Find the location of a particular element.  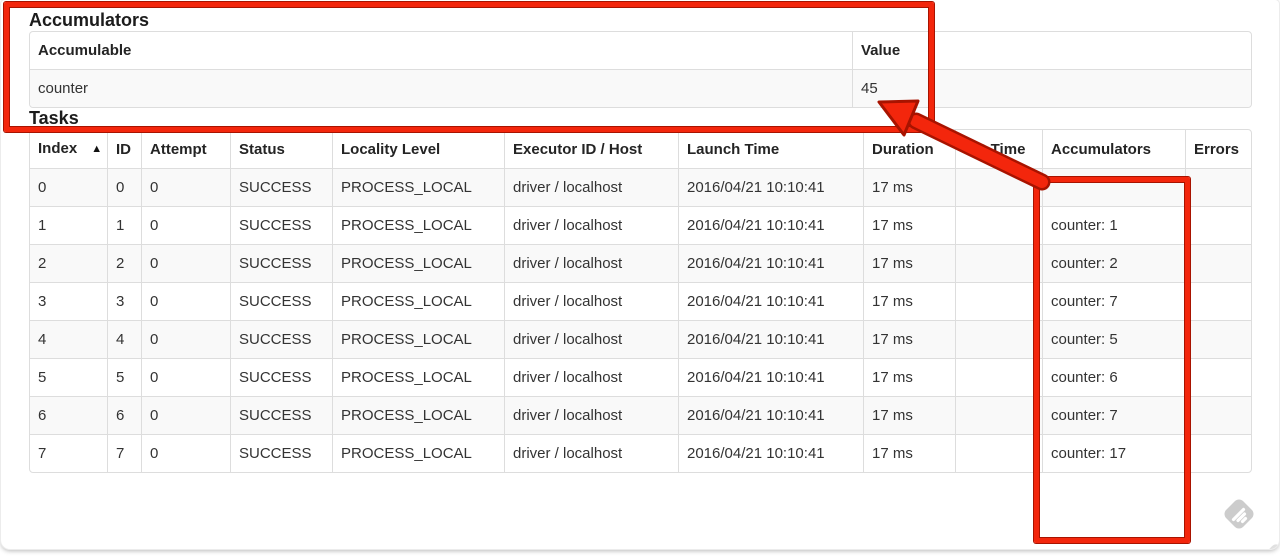

task-id-cell: 1 is located at coordinates (124, 225).